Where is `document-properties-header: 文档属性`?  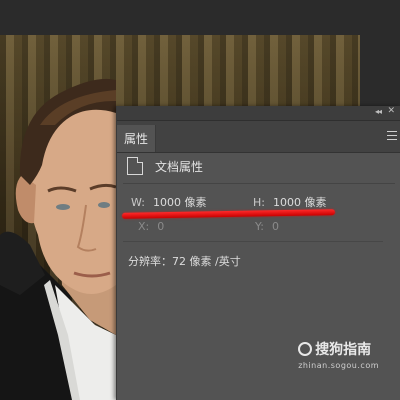 document-properties-header: 文档属性 is located at coordinates (164, 166).